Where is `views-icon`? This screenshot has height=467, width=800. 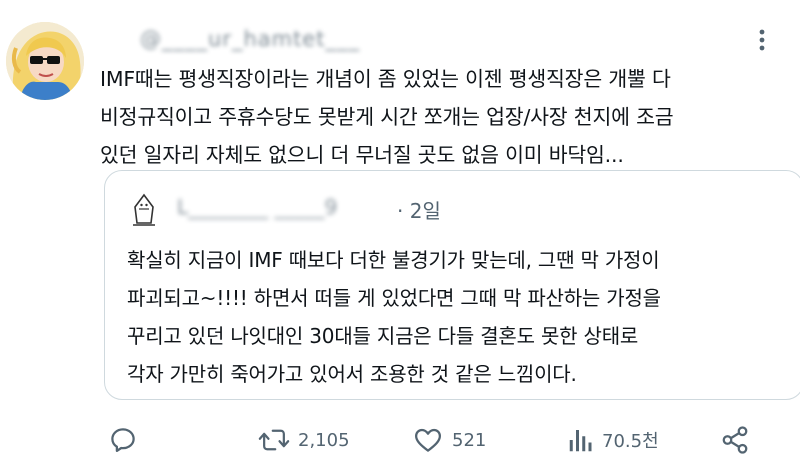
views-icon is located at coordinates (580, 441).